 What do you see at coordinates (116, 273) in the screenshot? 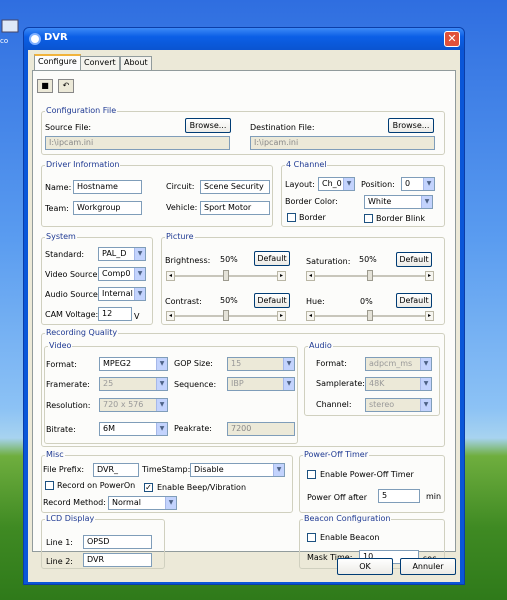
I see `video-source-value: Comp0` at bounding box center [116, 273].